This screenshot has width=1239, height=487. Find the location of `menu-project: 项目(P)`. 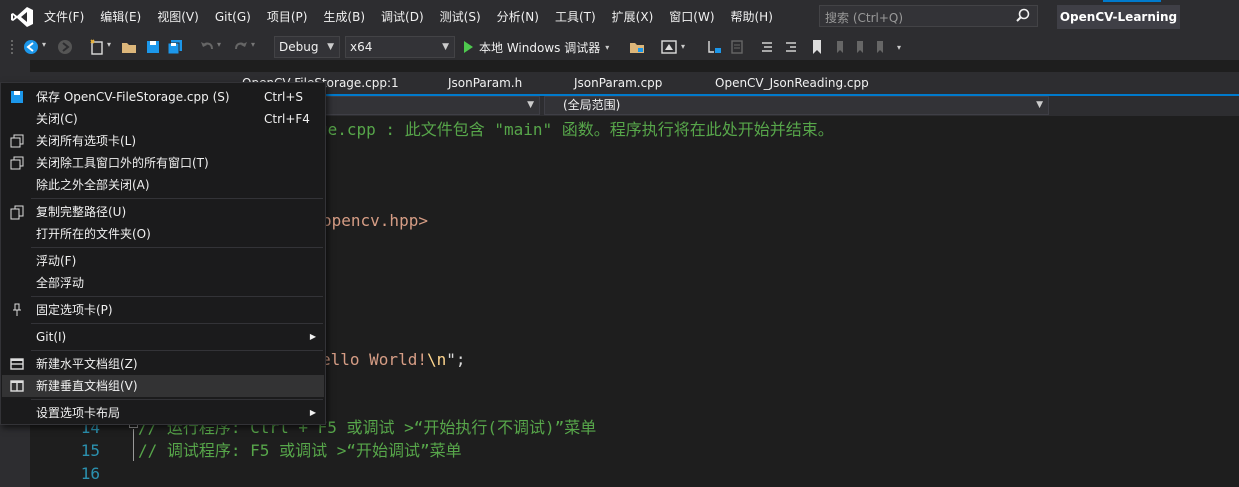

menu-project: 项目(P) is located at coordinates (287, 17).